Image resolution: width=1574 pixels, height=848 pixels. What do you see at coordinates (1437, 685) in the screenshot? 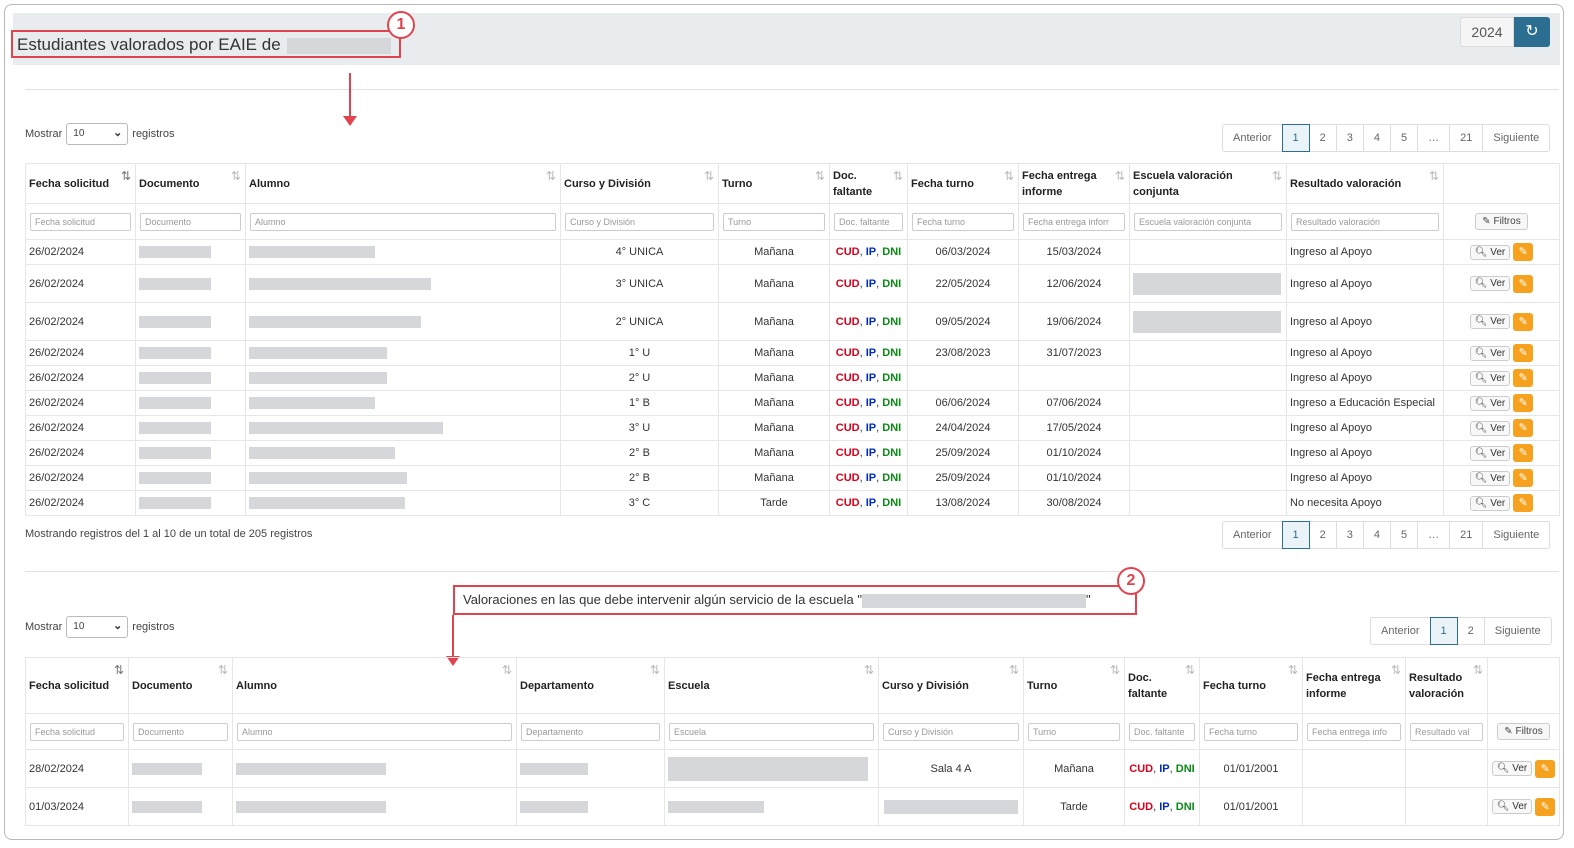
I see `header-label: Resultado valoración` at bounding box center [1437, 685].